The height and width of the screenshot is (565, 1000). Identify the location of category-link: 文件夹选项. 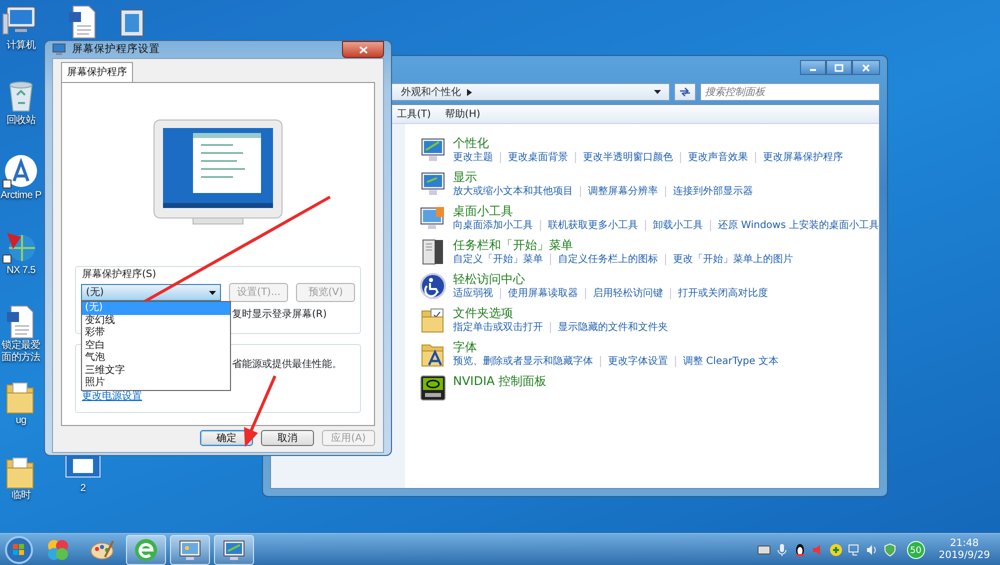
(560, 313).